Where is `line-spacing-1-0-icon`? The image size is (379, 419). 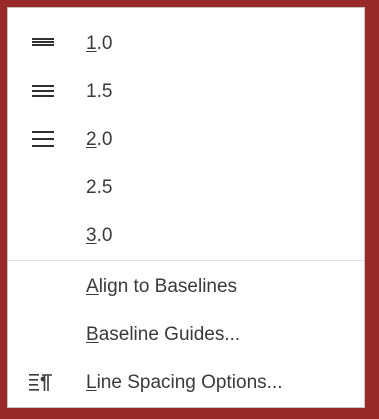 line-spacing-1-0-icon is located at coordinates (44, 46).